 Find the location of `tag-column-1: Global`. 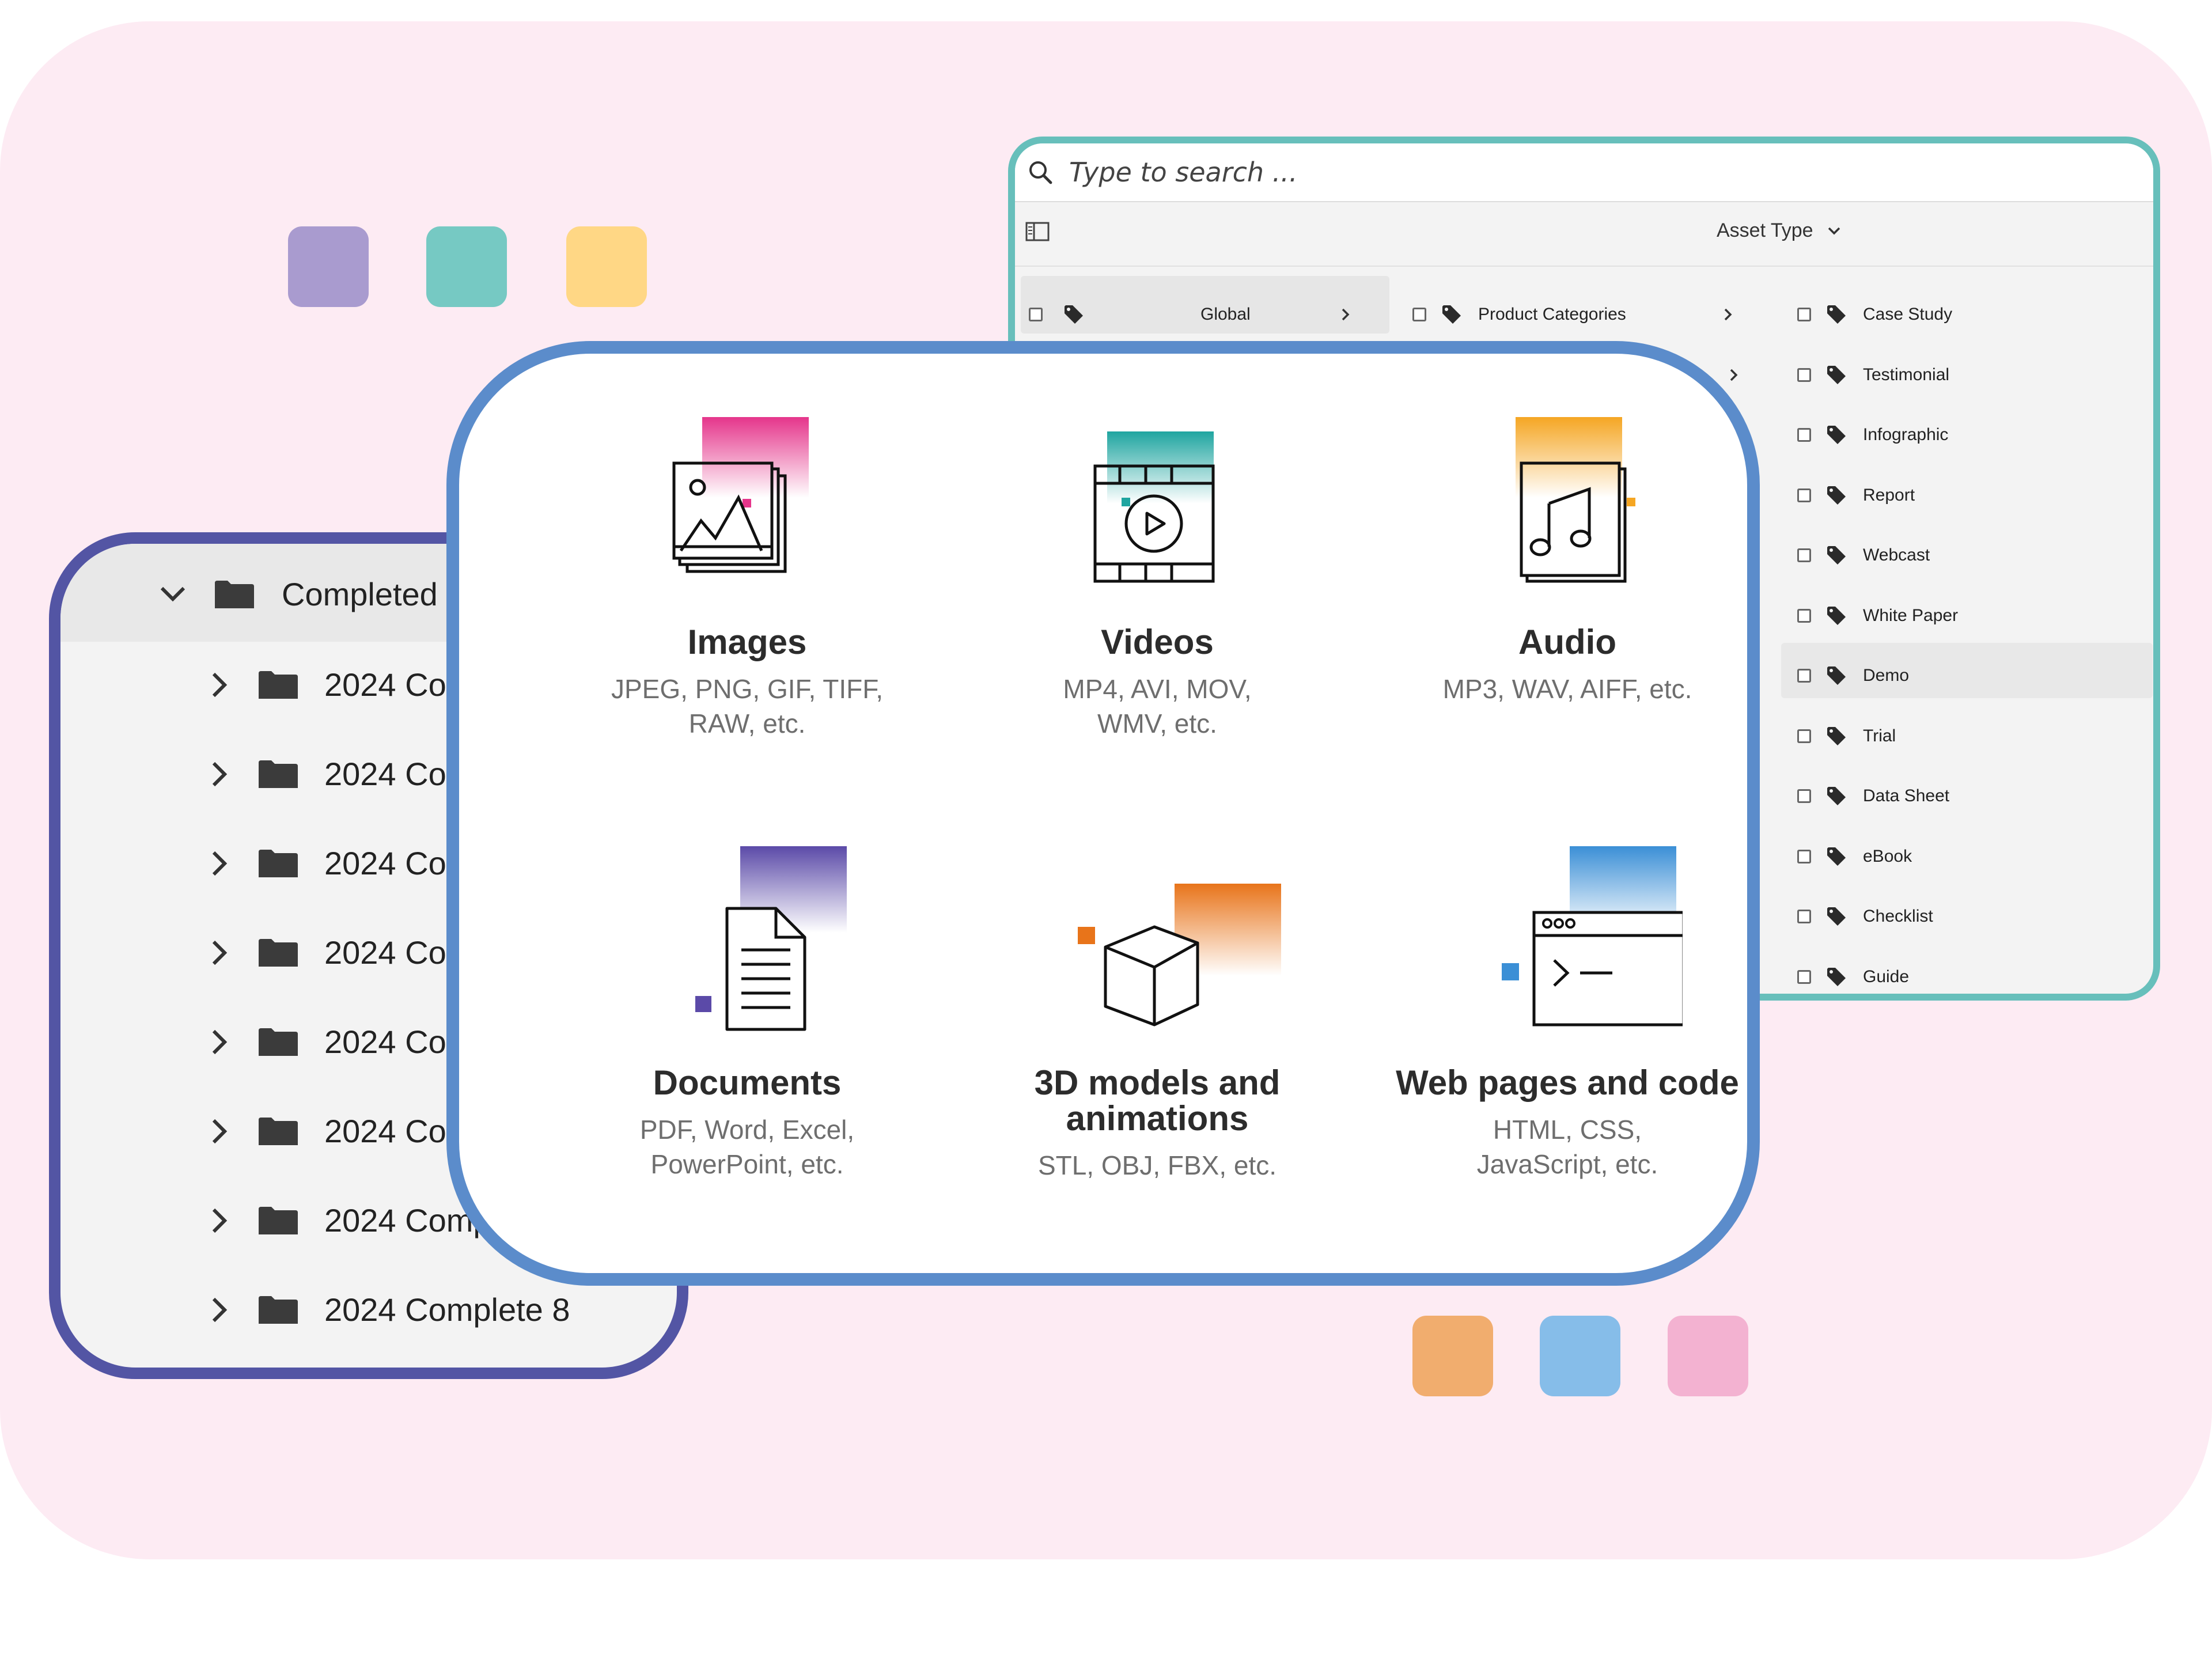

tag-column-1: Global is located at coordinates (1207, 315).